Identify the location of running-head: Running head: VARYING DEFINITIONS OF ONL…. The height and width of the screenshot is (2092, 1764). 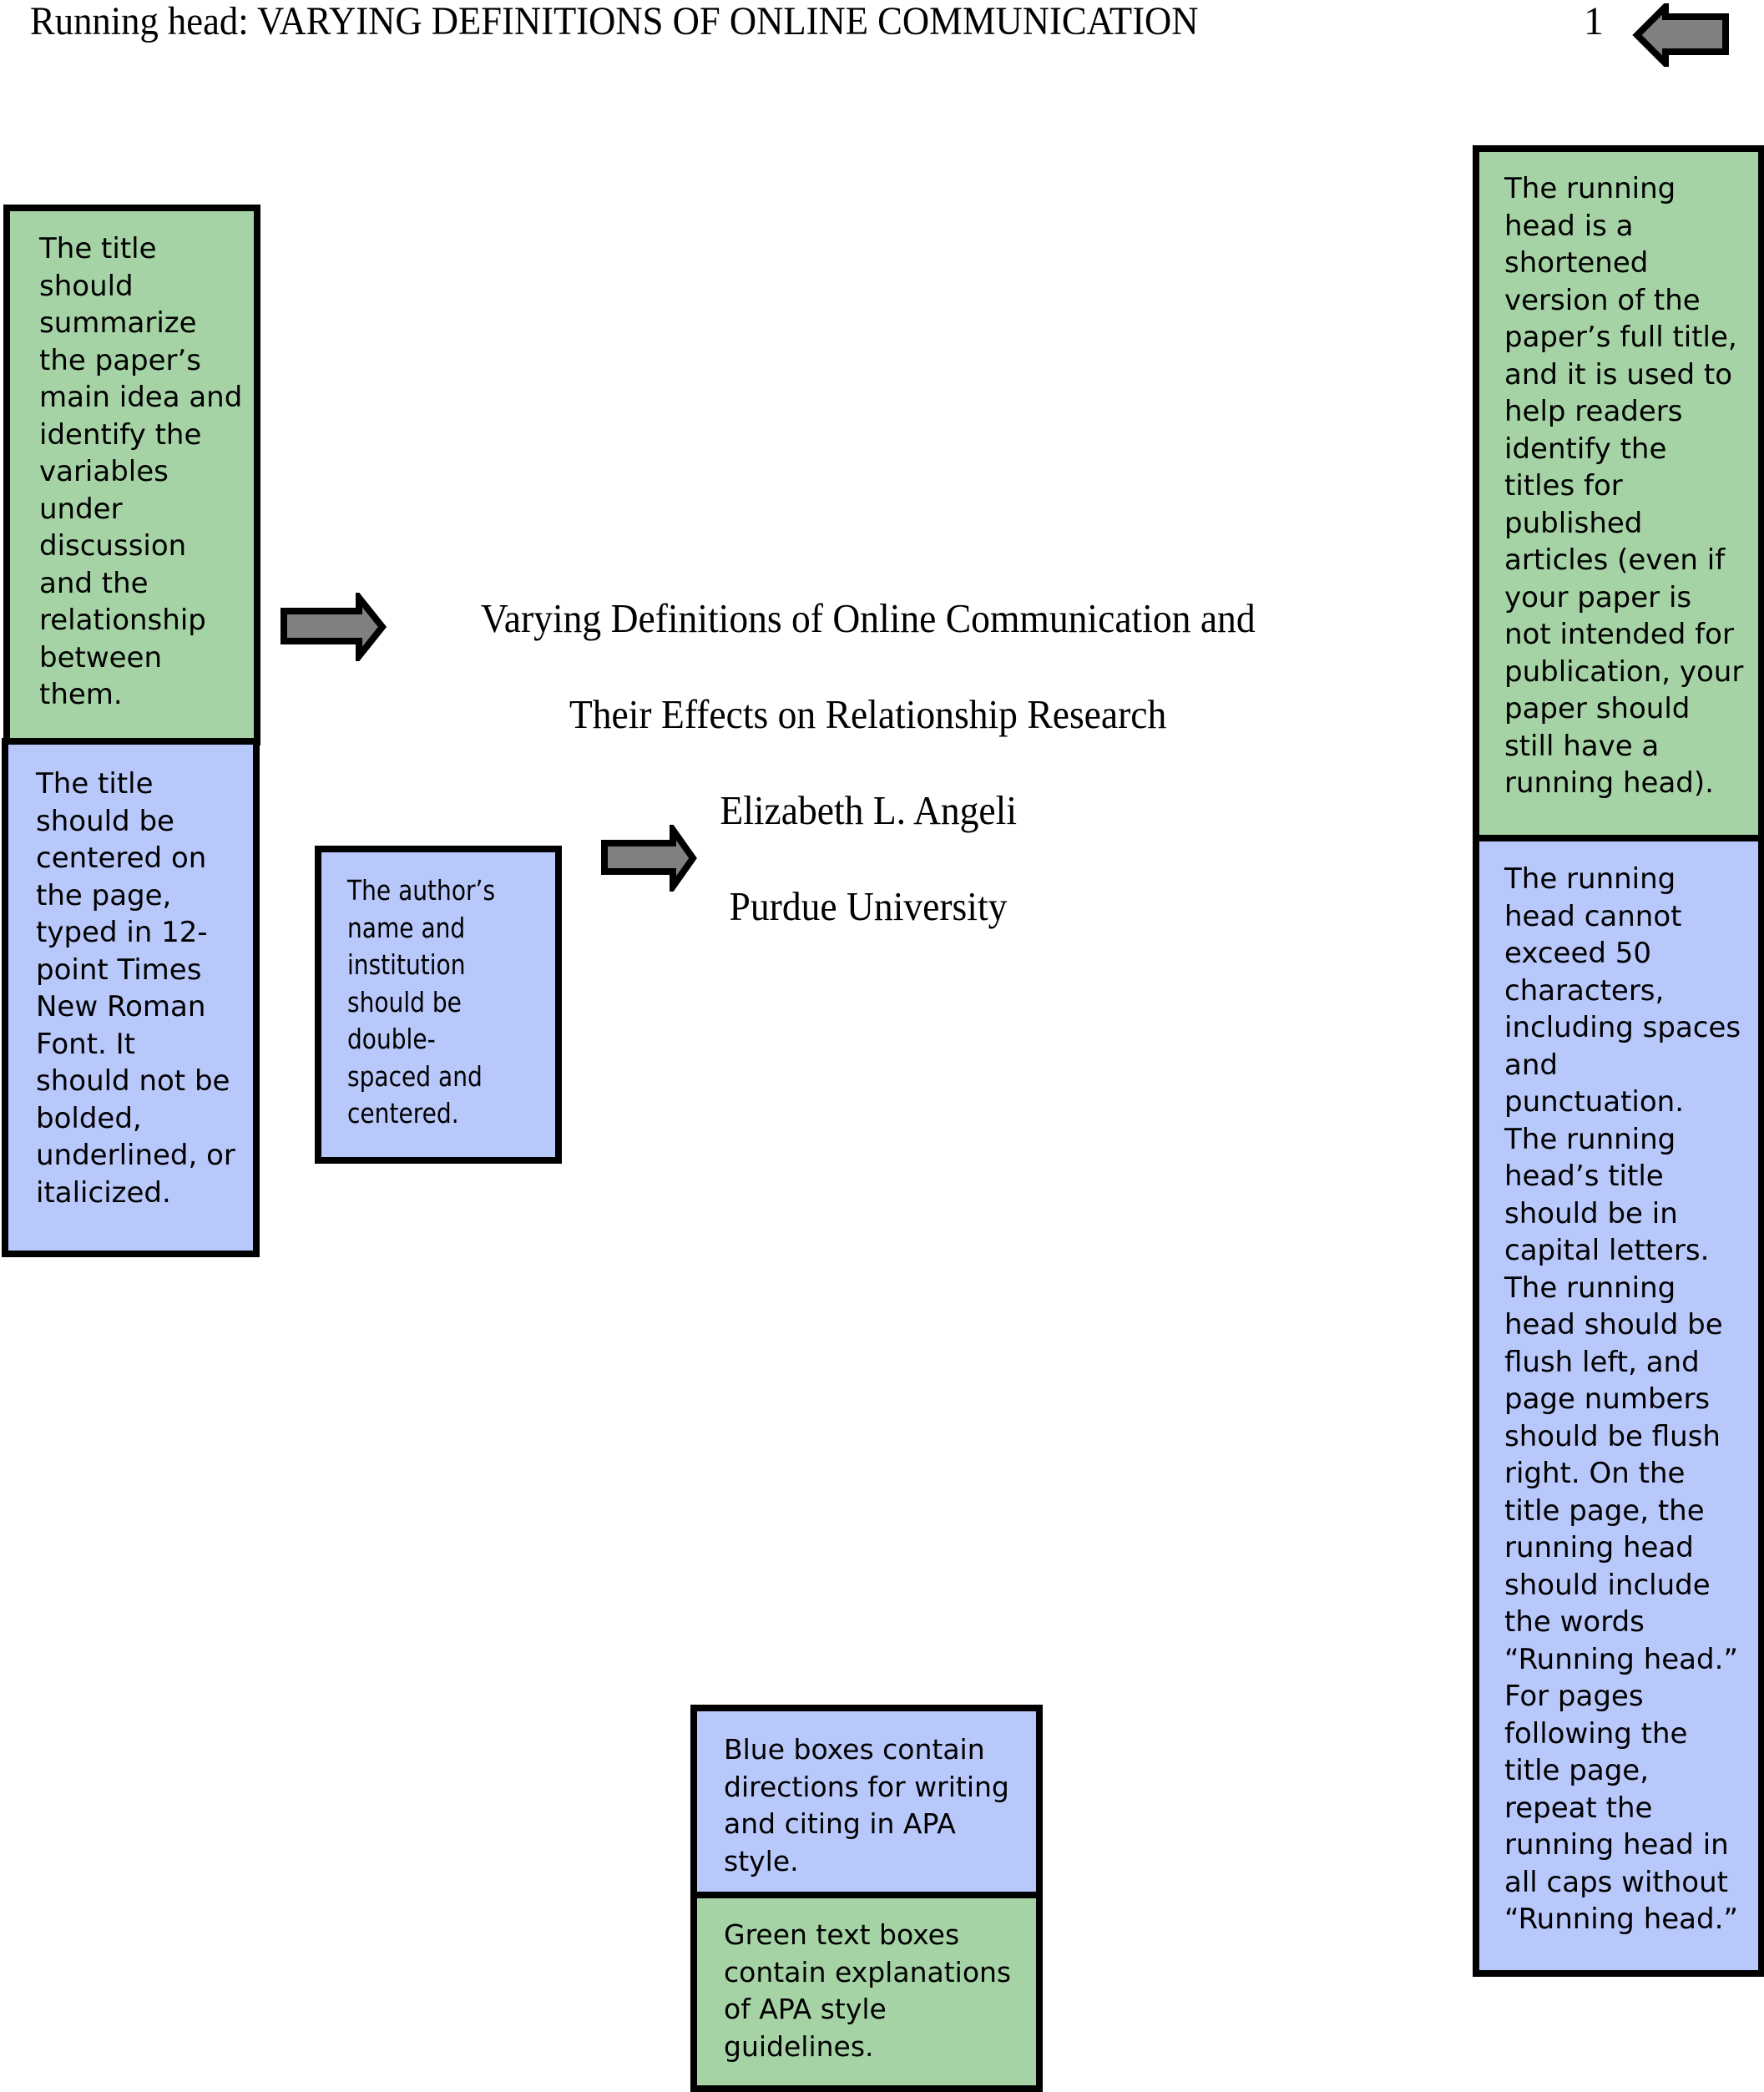
(614, 21).